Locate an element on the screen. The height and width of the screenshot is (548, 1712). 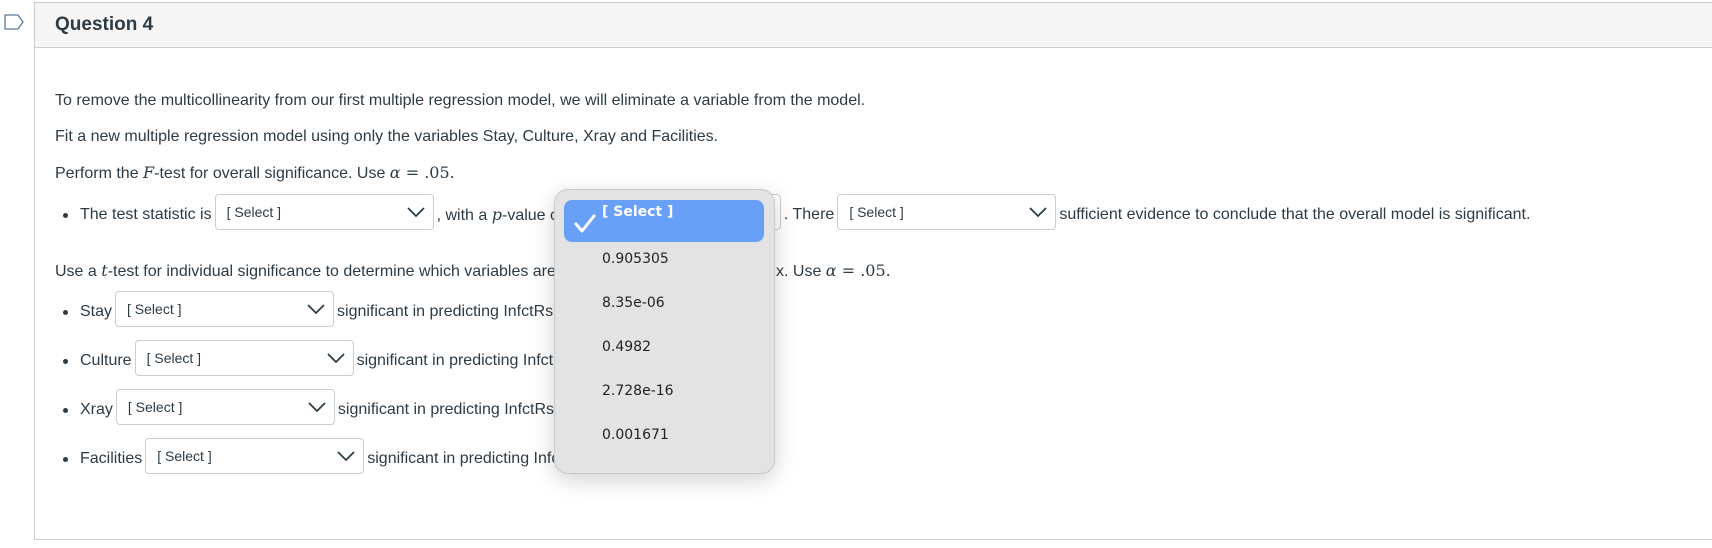
dropdown-option: 2.728e-16 is located at coordinates (664, 391).